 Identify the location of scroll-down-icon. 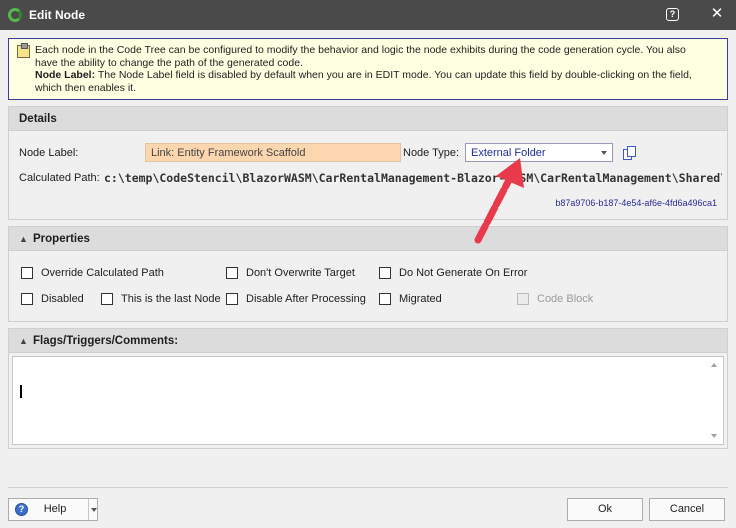
(714, 436).